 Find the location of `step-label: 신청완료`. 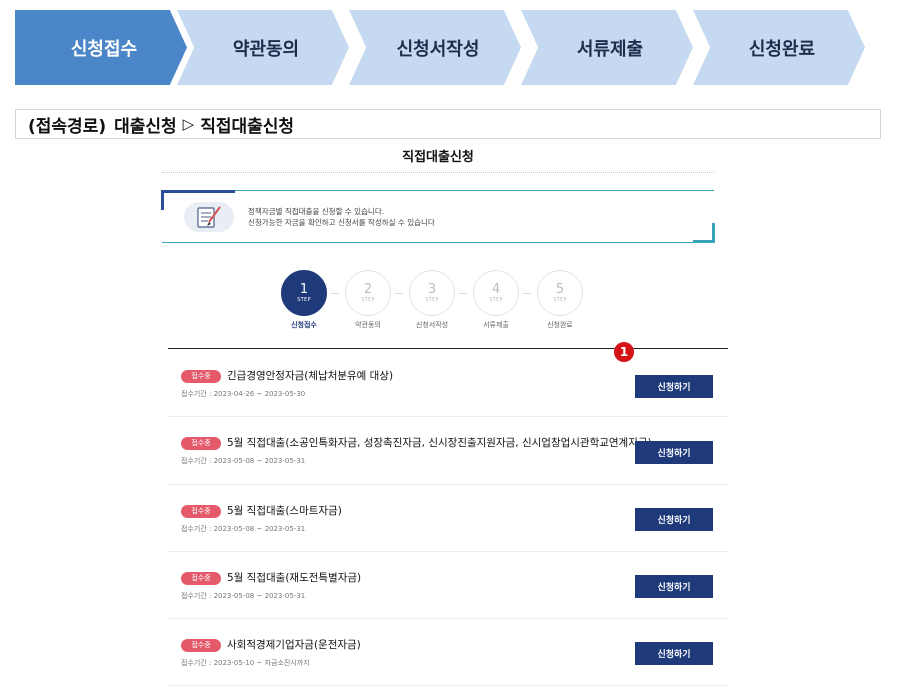

step-label: 신청완료 is located at coordinates (560, 325).